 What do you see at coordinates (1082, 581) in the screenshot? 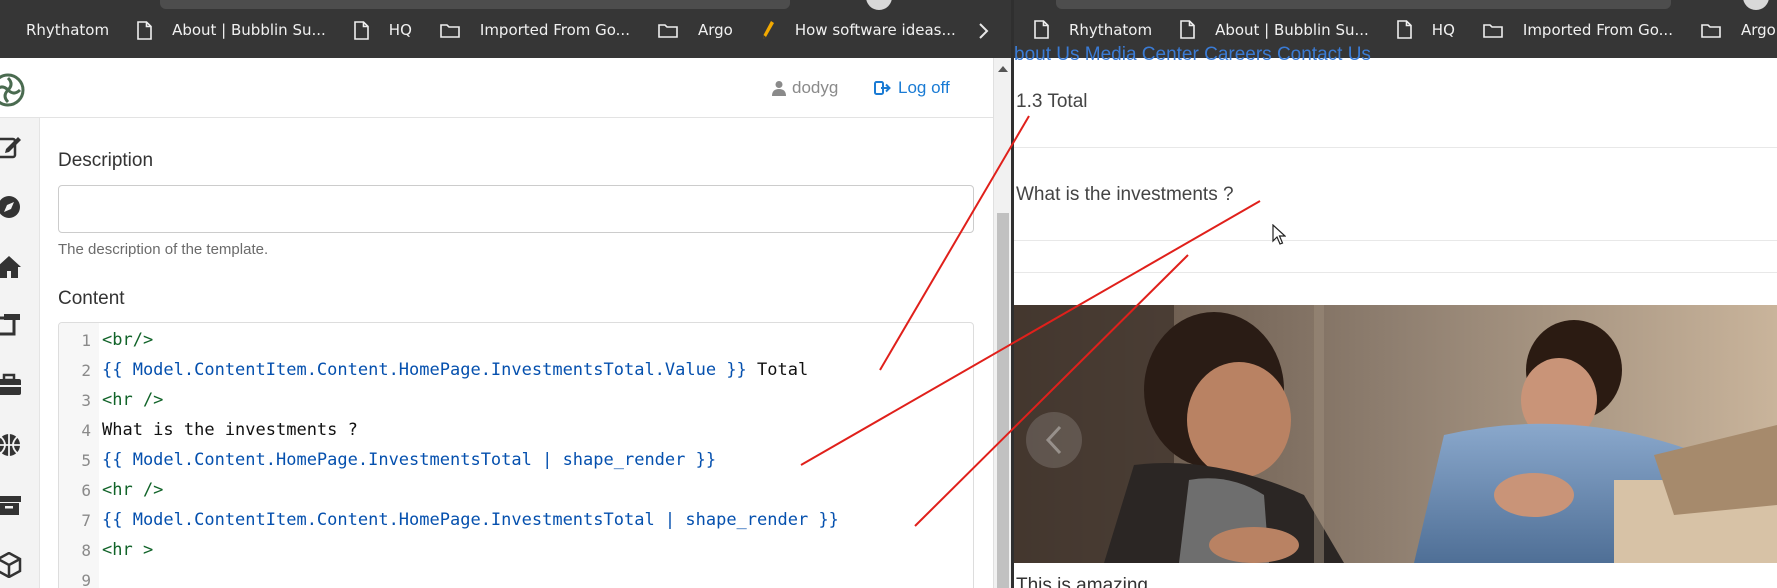
I see `photo-caption: This is amazing` at bounding box center [1082, 581].